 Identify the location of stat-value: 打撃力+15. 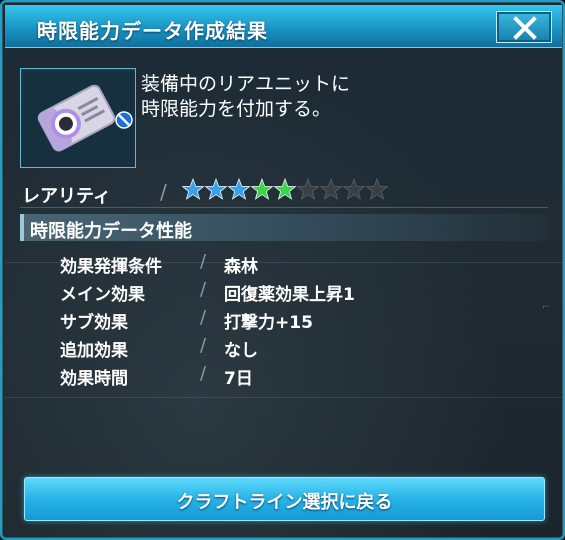
(268, 323).